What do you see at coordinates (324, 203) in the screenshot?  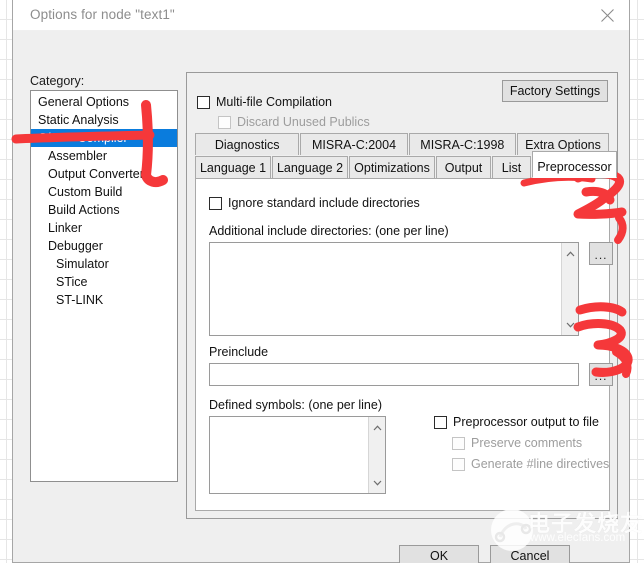 I see `ignore-standard-include-label: Ignore standard include directories` at bounding box center [324, 203].